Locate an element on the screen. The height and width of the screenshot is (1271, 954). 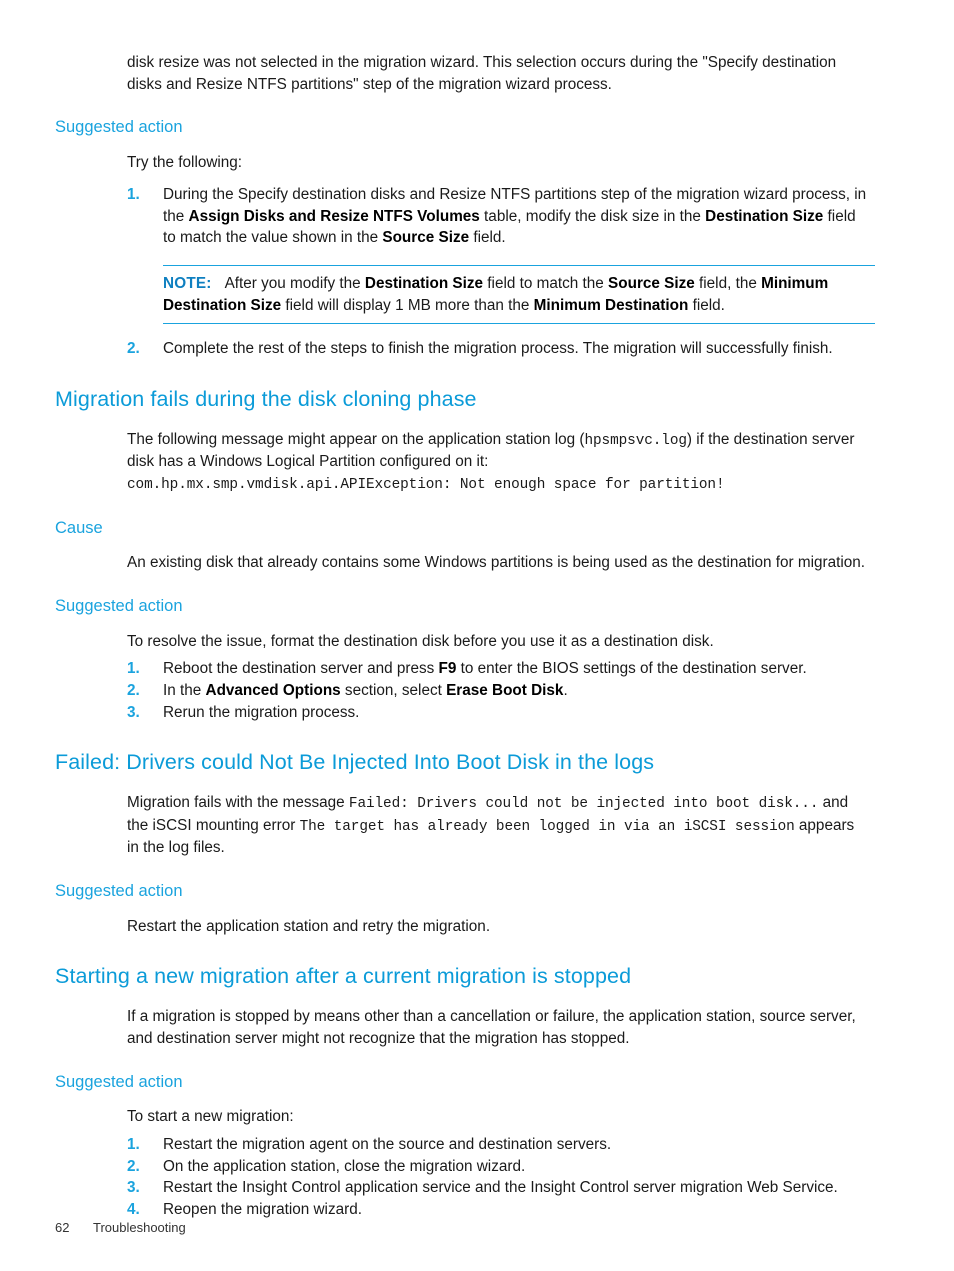
note-bold-source-size: Source Size is located at coordinates (651, 283).